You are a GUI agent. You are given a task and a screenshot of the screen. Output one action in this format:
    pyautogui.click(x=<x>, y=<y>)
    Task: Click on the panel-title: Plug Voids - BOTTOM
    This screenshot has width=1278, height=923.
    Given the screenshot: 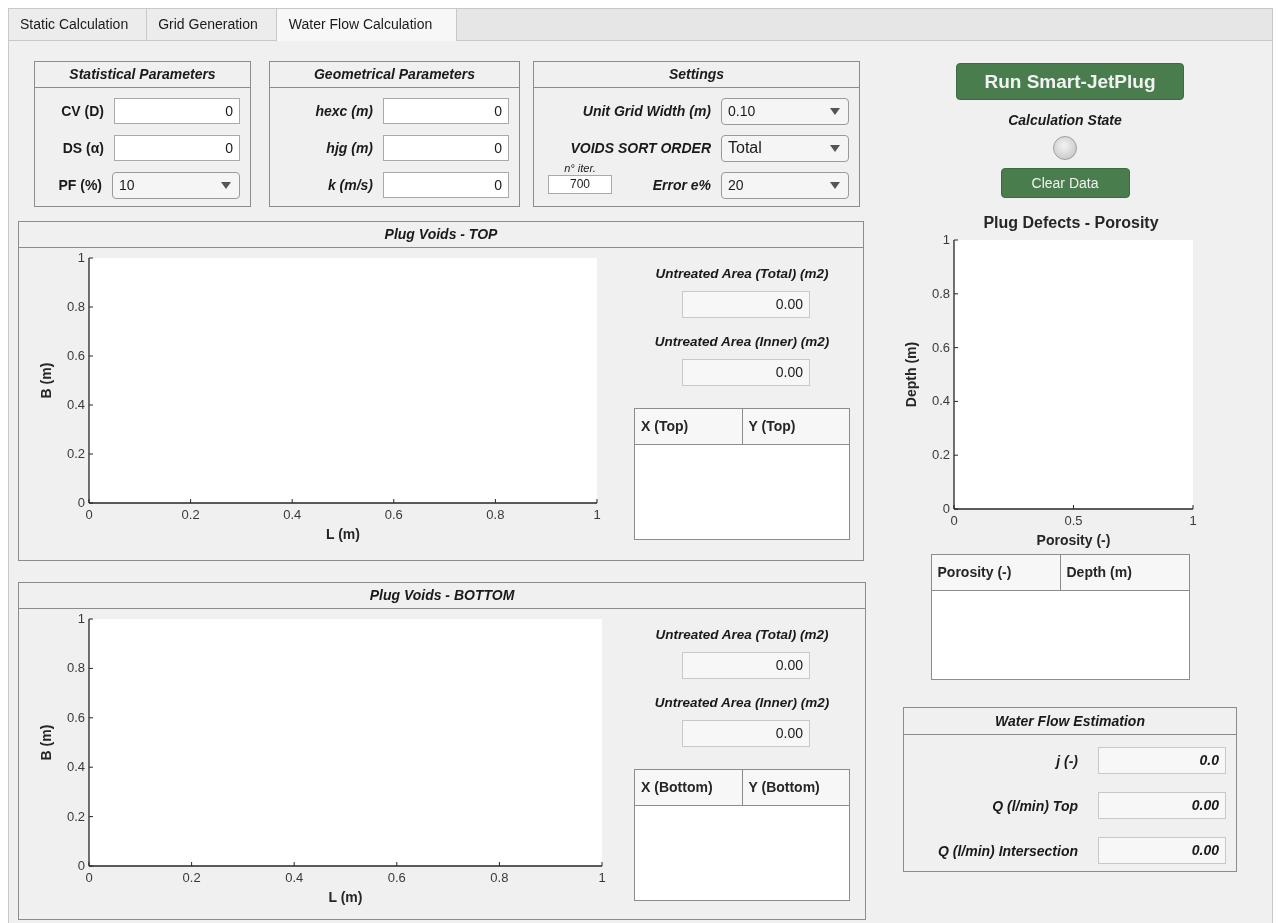 What is the action you would take?
    pyautogui.click(x=442, y=596)
    